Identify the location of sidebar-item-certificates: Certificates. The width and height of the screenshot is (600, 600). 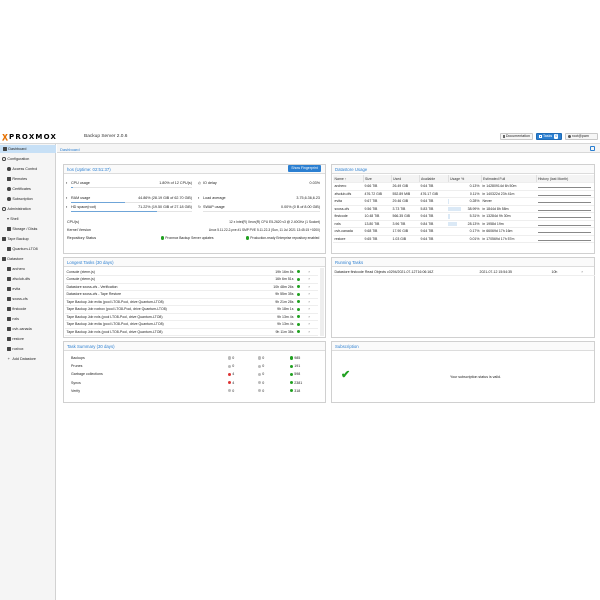
(28, 189).